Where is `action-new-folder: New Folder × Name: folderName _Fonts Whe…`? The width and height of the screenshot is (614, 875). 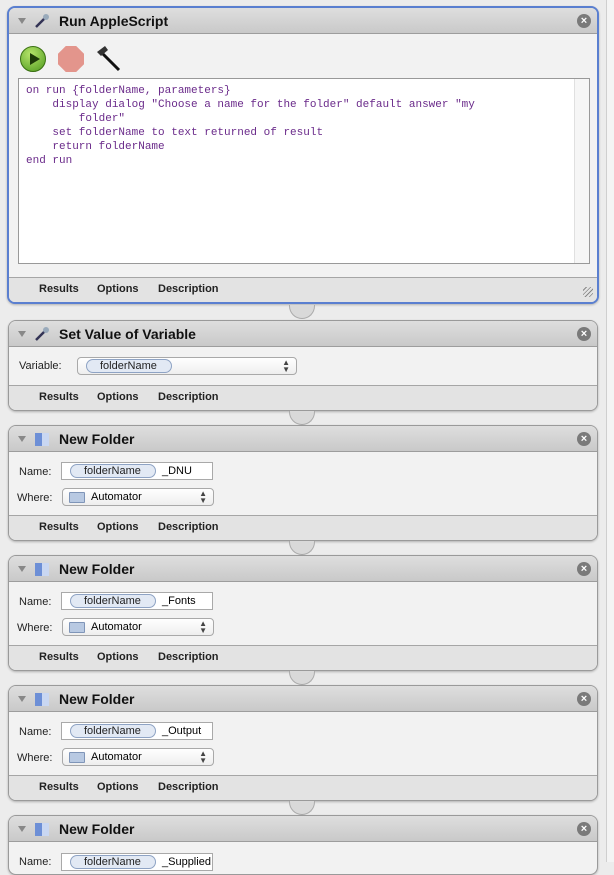
action-new-folder: New Folder × Name: folderName _Fonts Whe… is located at coordinates (303, 613).